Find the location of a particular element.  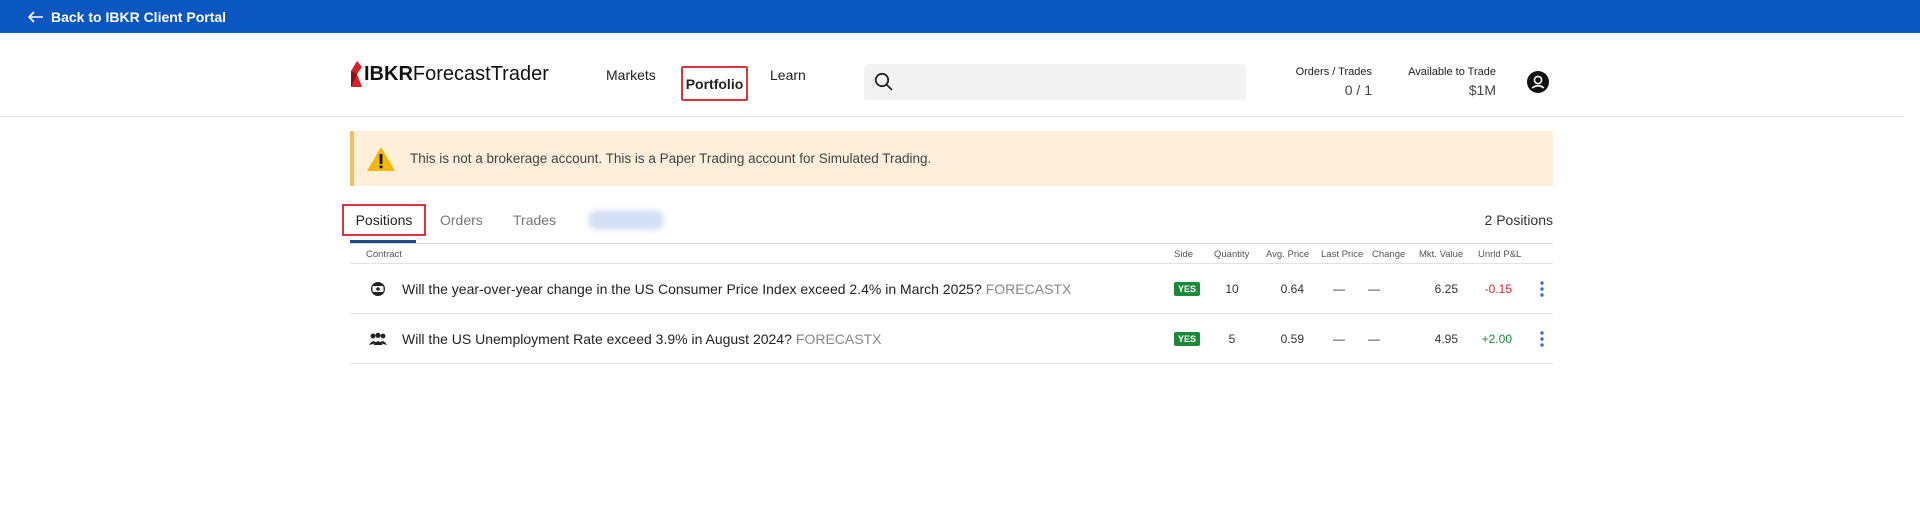

header-change: Change is located at coordinates (1389, 254).